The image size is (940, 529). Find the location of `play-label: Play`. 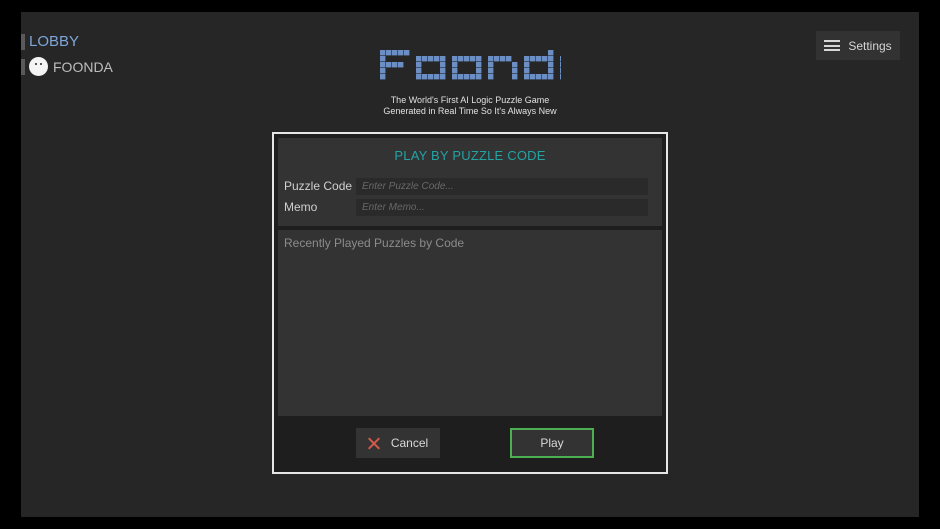

play-label: Play is located at coordinates (552, 443).